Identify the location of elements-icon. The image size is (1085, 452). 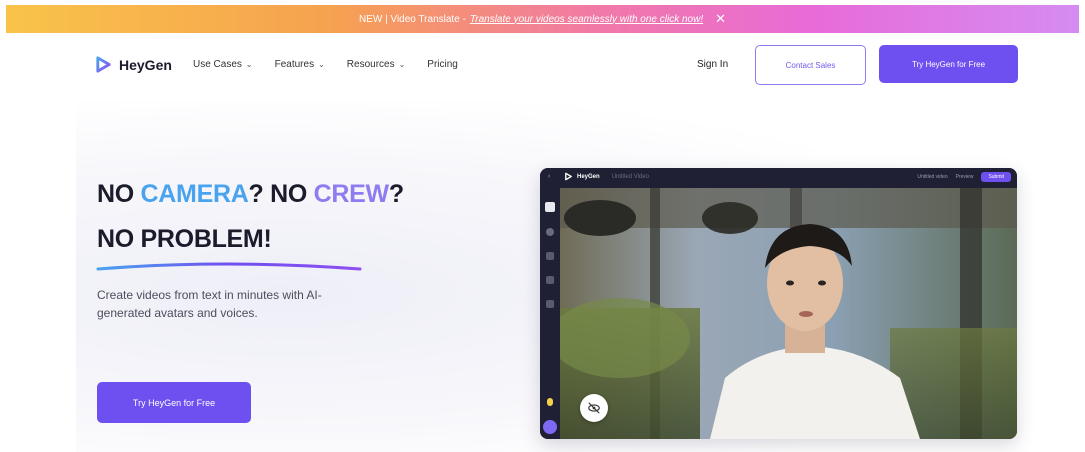
(550, 304).